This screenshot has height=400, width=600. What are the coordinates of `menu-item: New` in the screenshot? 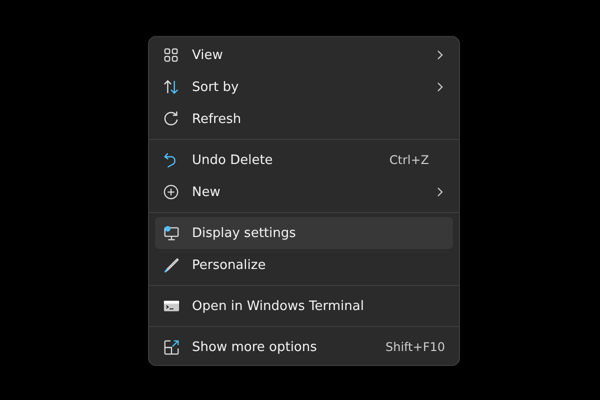 It's located at (304, 192).